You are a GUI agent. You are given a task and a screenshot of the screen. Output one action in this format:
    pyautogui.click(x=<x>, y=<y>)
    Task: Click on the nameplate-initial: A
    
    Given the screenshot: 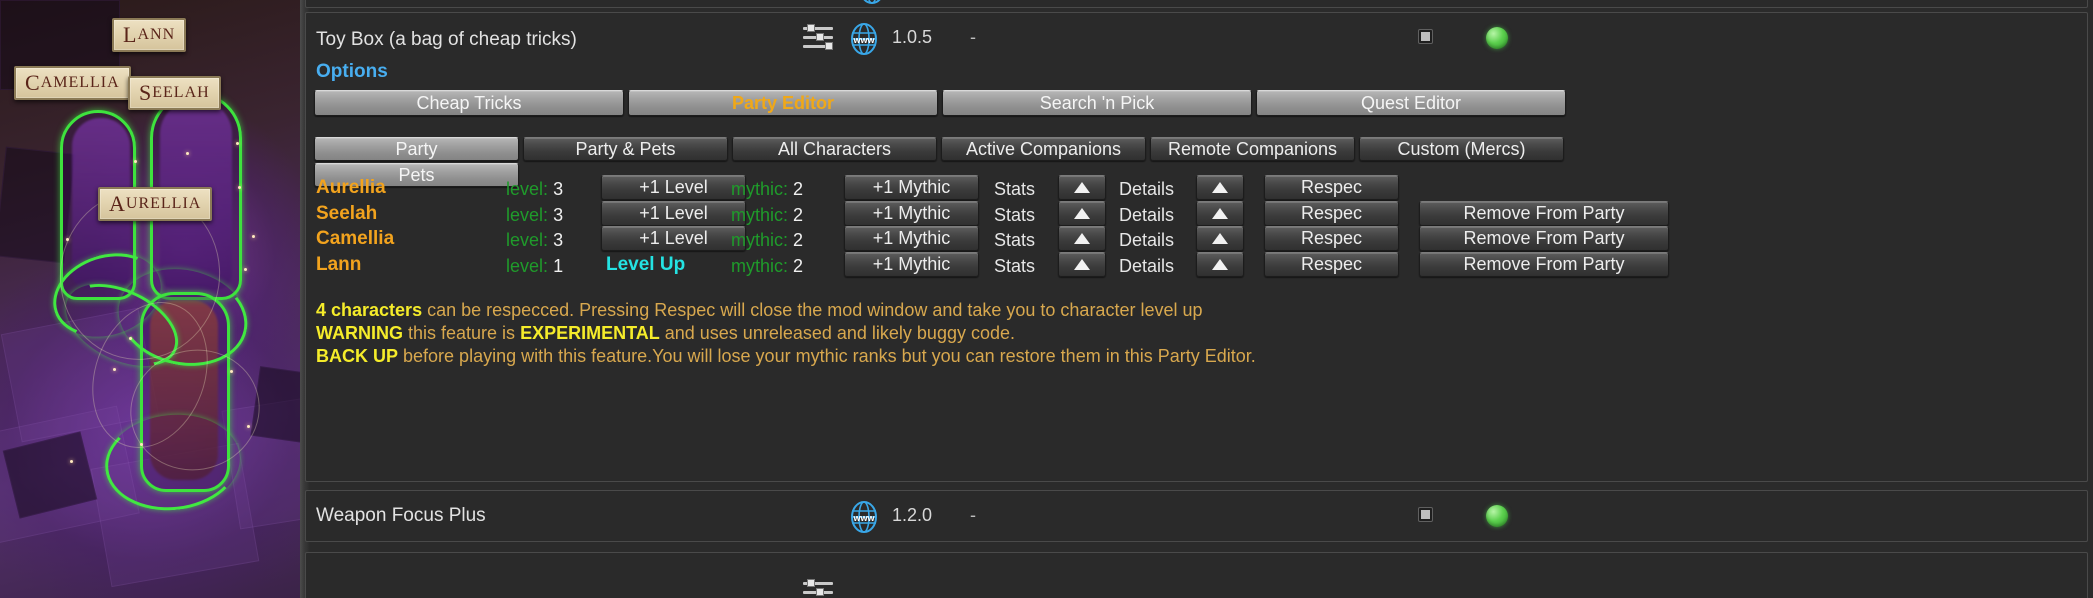 What is the action you would take?
    pyautogui.click(x=117, y=203)
    